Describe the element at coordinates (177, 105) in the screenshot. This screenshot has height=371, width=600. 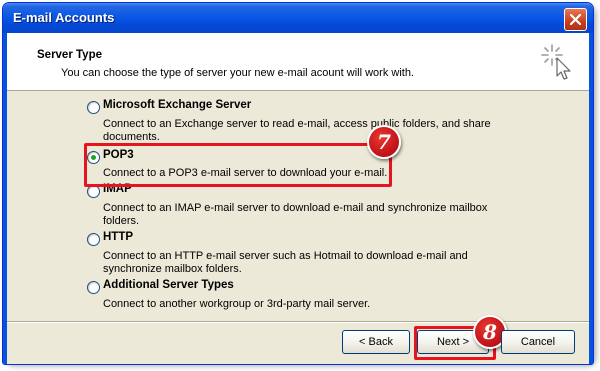
I see `option-label: Microsoft Exchange Server` at that location.